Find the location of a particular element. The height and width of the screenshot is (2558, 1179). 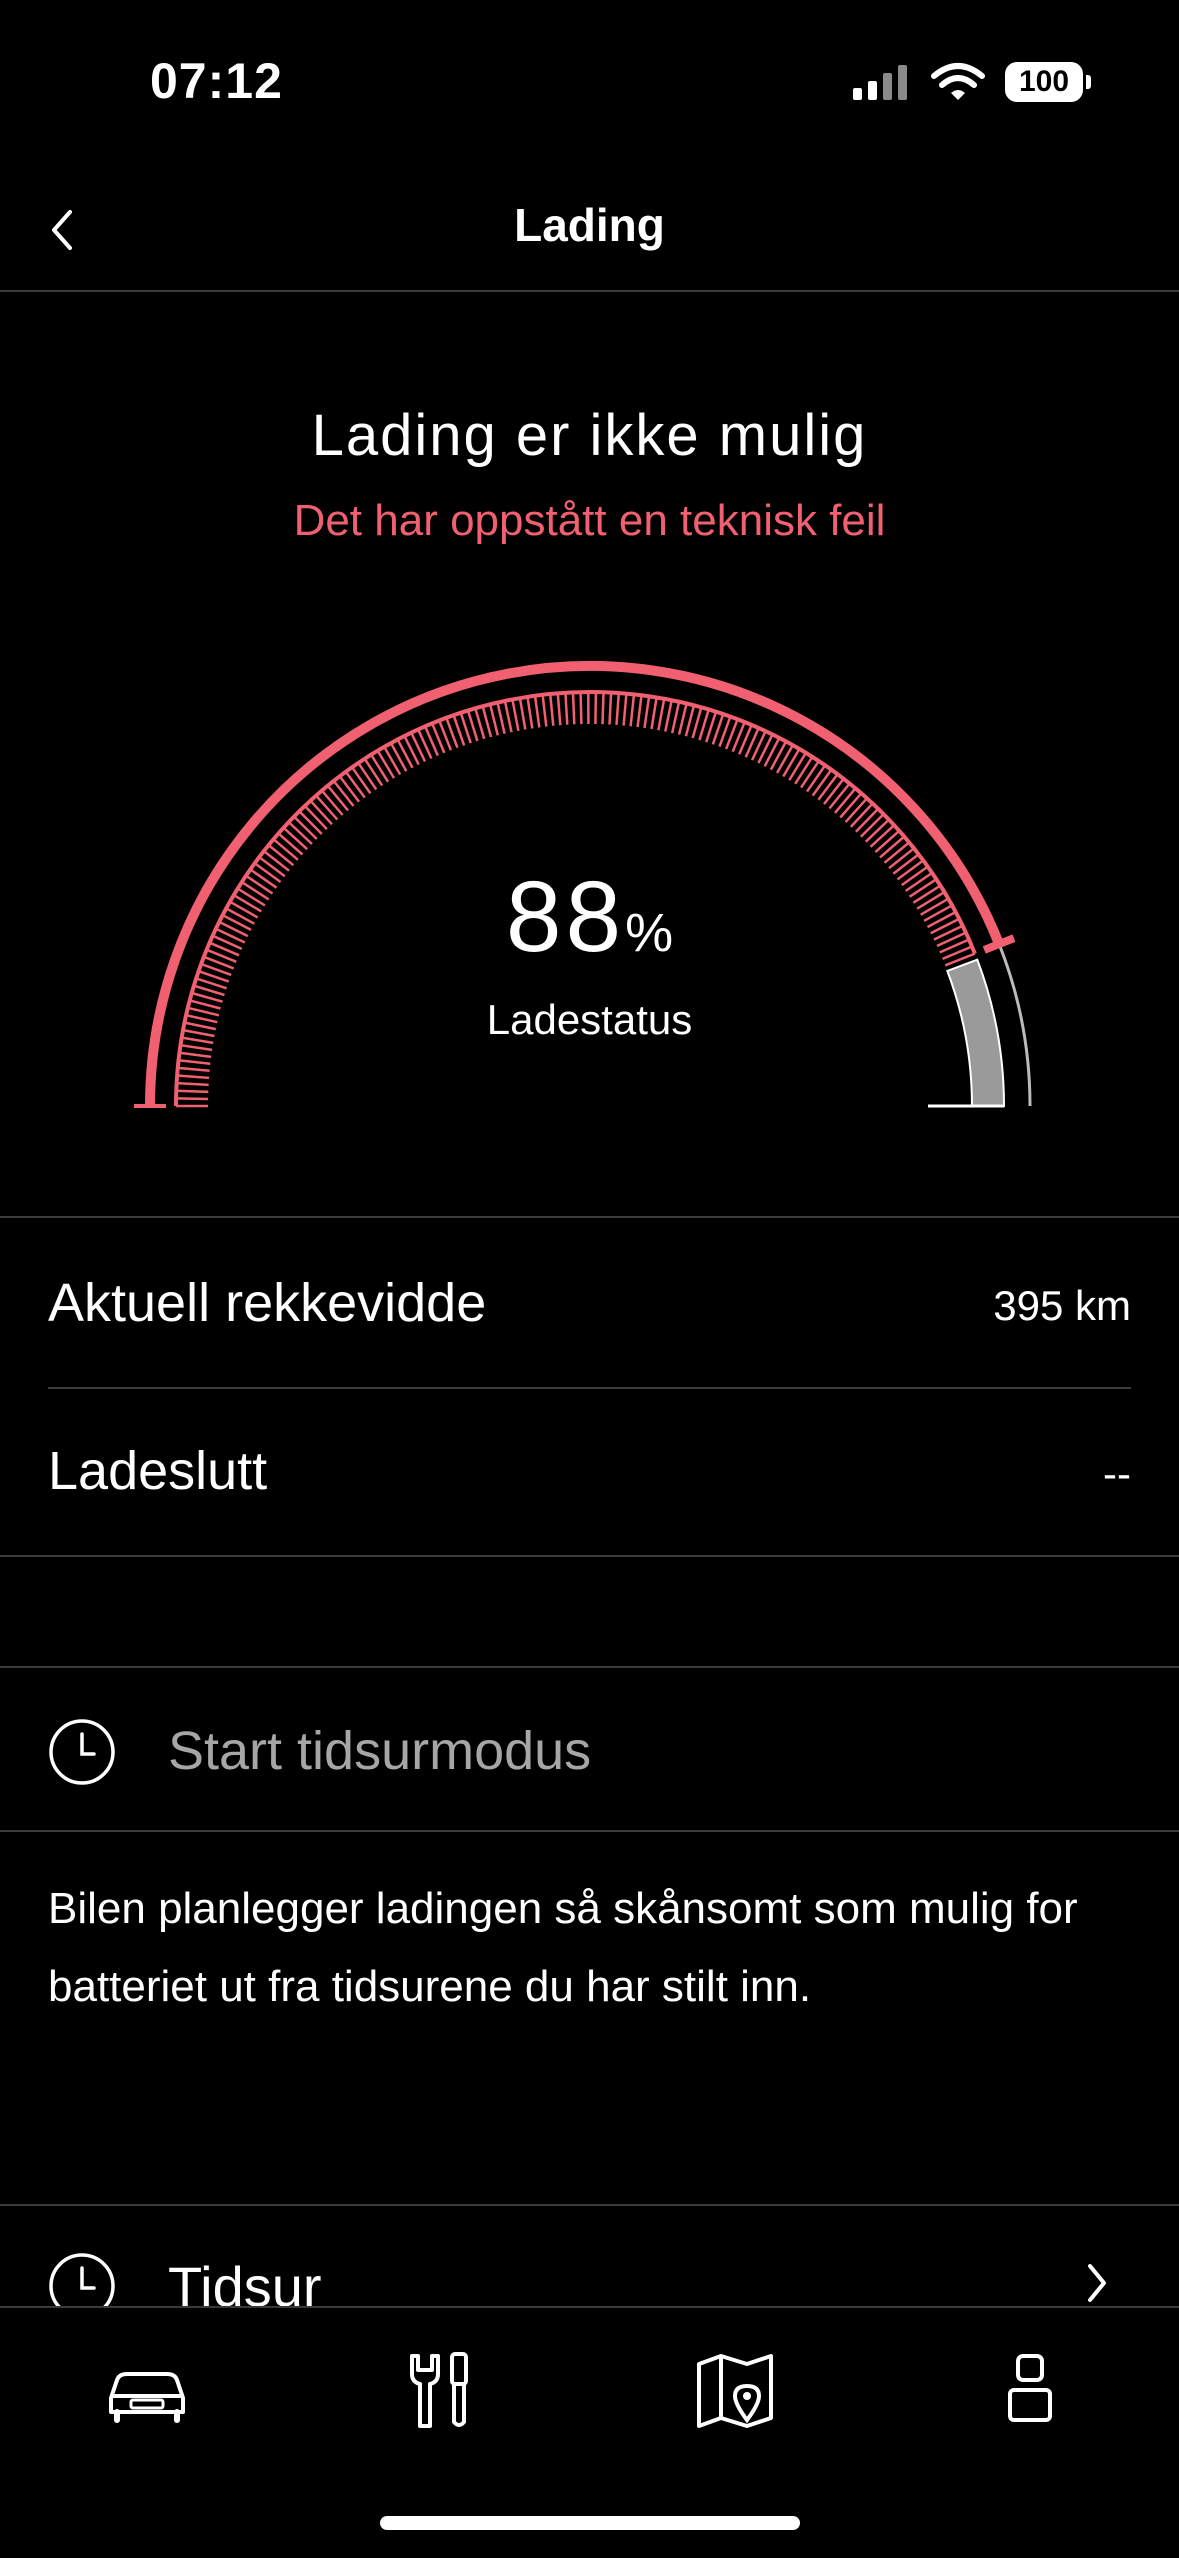

range-value: 395 km is located at coordinates (1062, 1306).